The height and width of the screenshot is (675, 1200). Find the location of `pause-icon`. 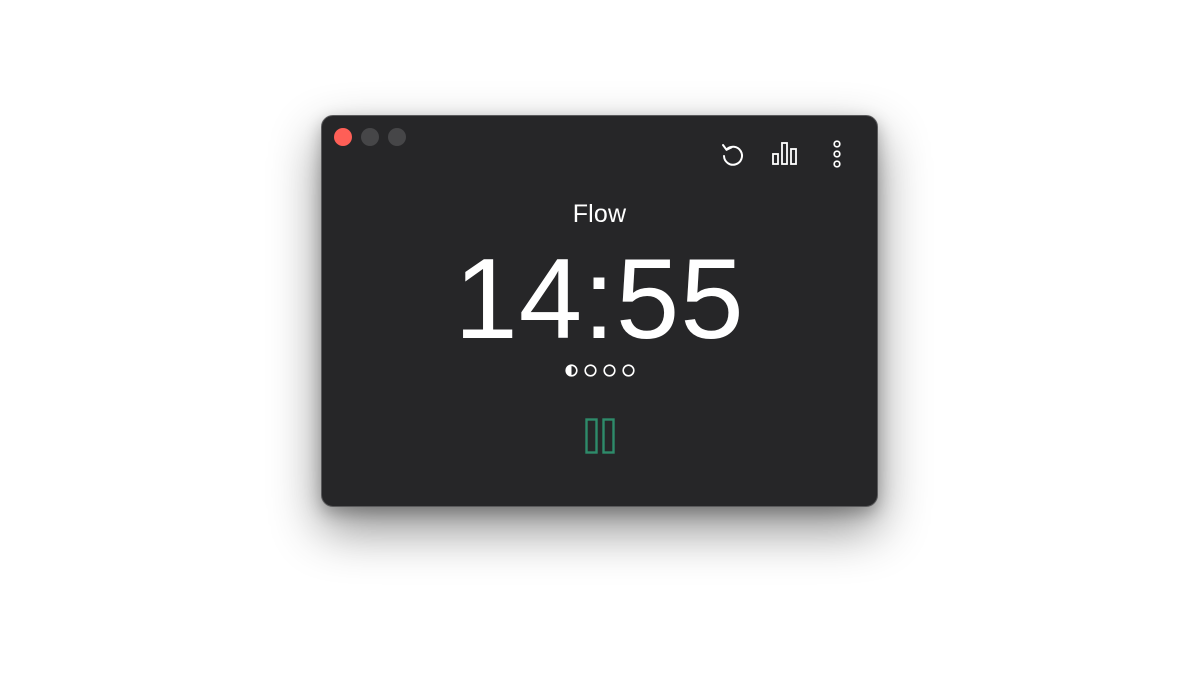

pause-icon is located at coordinates (600, 436).